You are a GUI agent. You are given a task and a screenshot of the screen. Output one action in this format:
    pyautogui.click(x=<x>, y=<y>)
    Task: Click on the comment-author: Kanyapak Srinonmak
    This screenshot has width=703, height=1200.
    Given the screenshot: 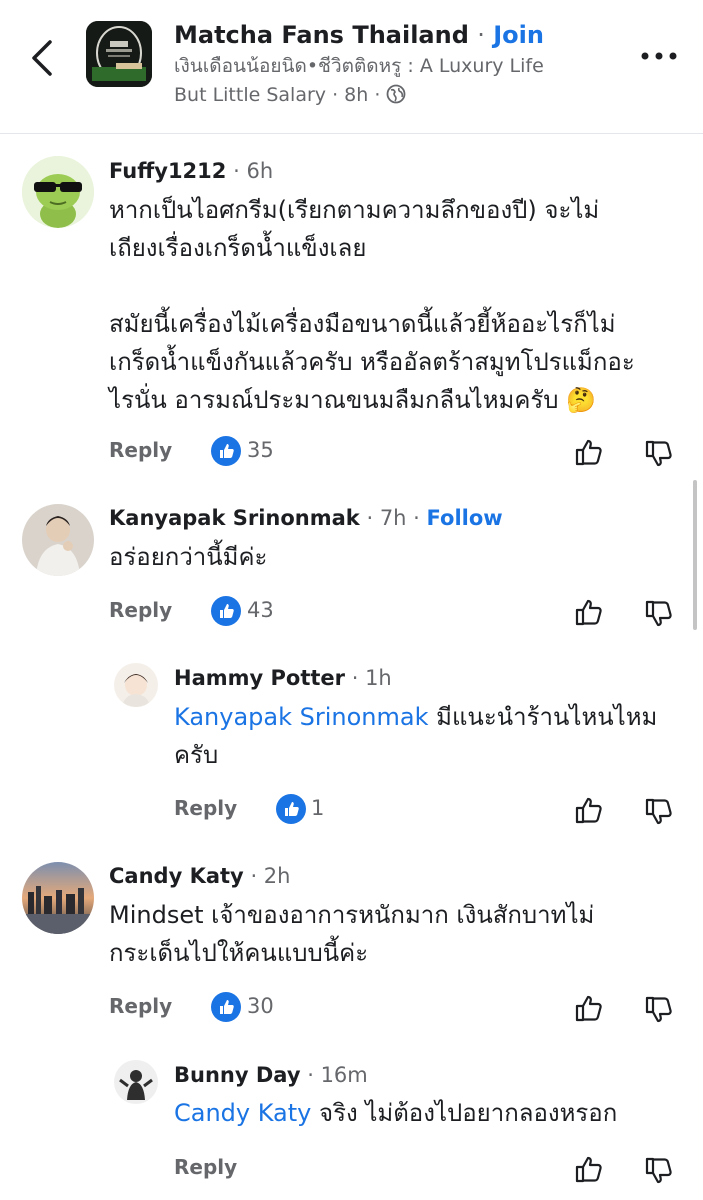 What is the action you would take?
    pyautogui.click(x=234, y=518)
    